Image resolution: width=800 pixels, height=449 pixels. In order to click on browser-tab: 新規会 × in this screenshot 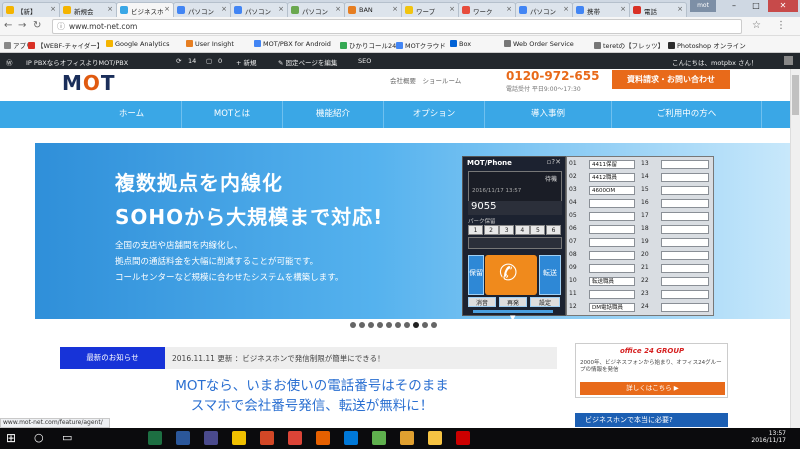, I will do `click(88, 9)`.